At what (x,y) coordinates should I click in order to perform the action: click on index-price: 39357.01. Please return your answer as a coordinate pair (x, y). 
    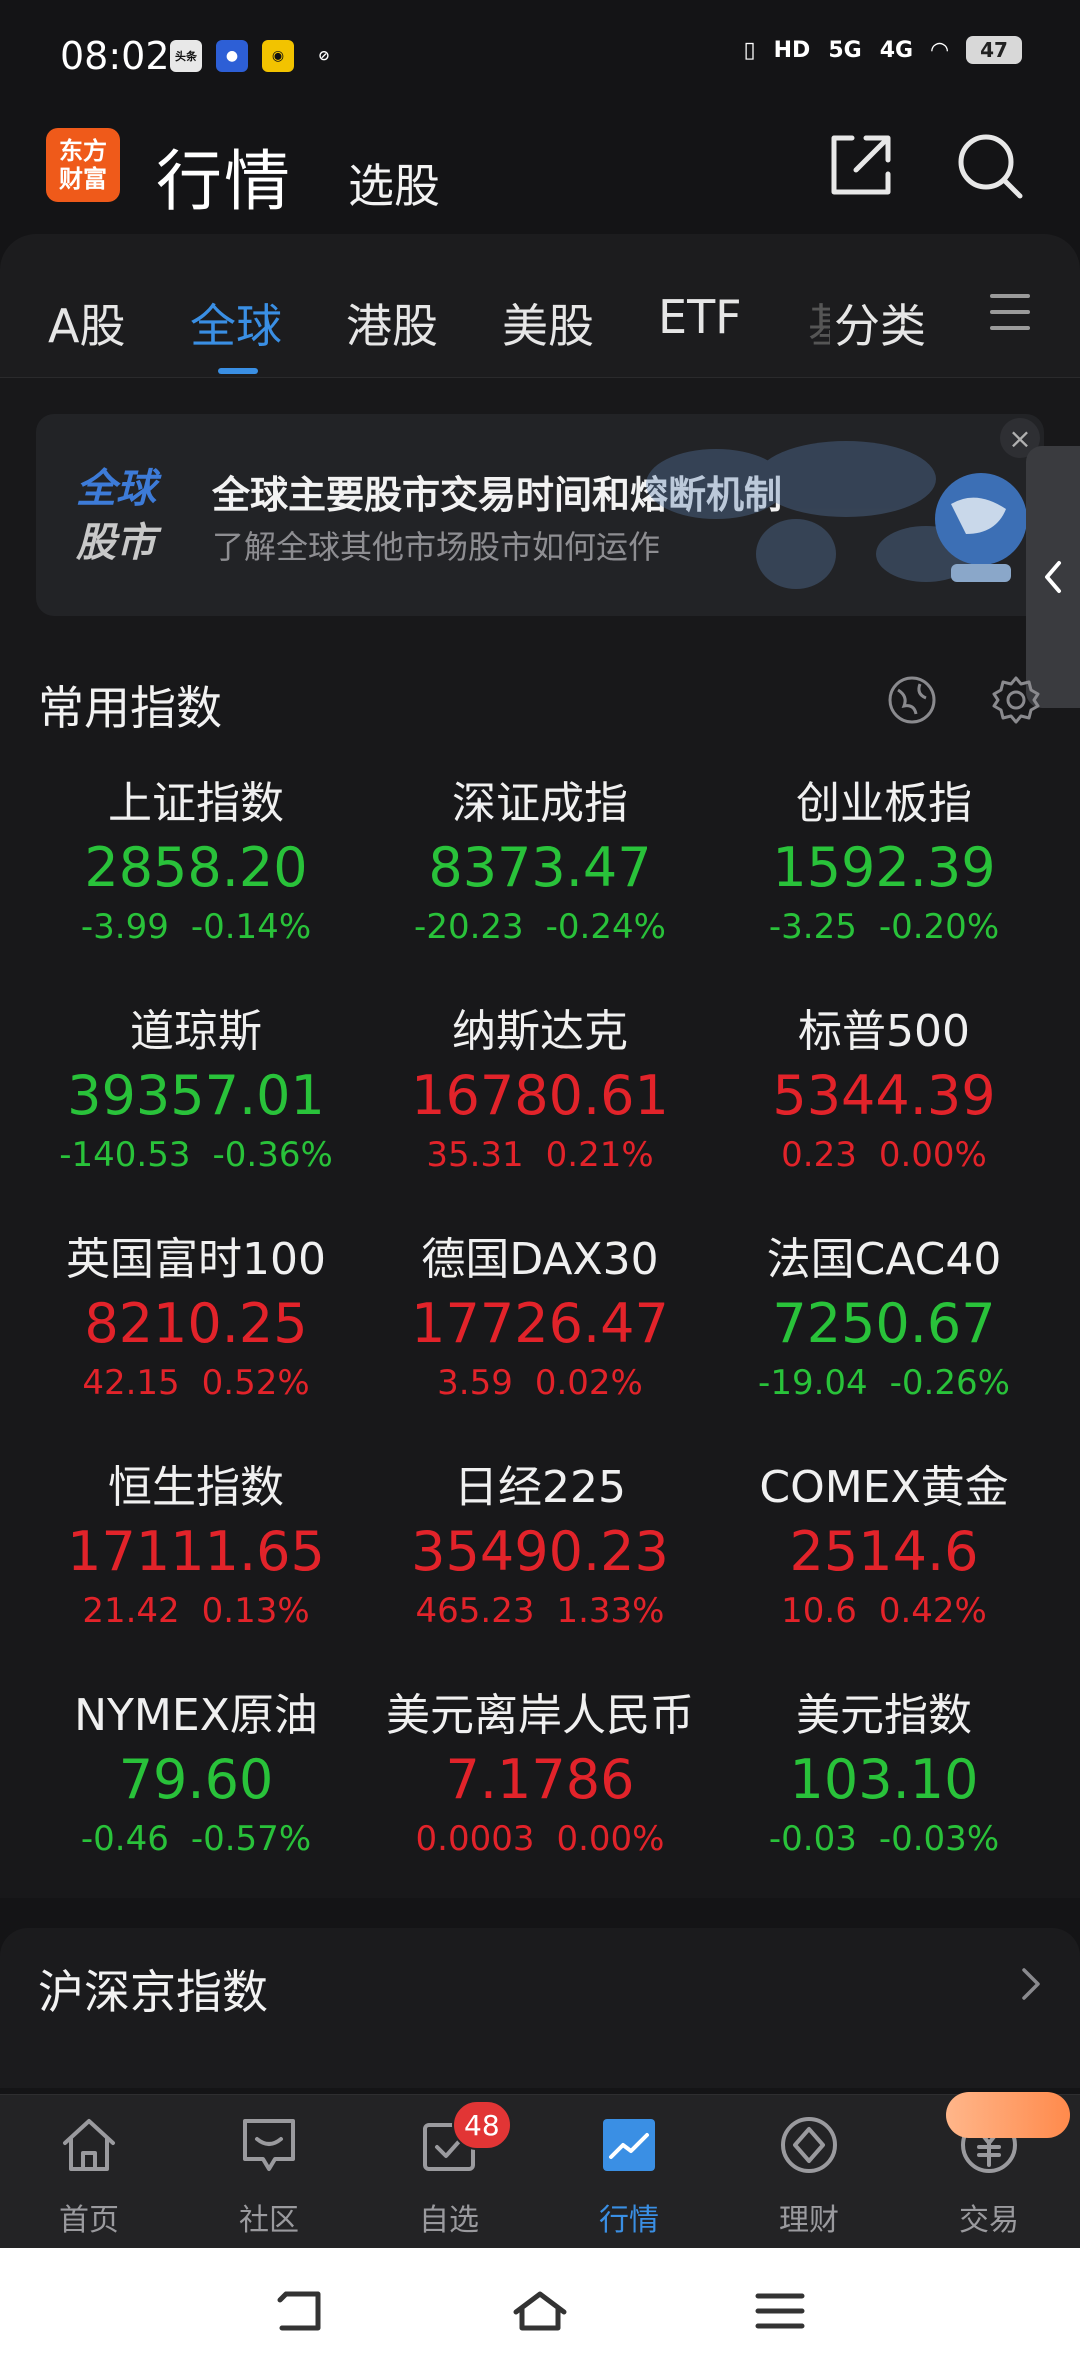
    Looking at the image, I should click on (196, 1095).